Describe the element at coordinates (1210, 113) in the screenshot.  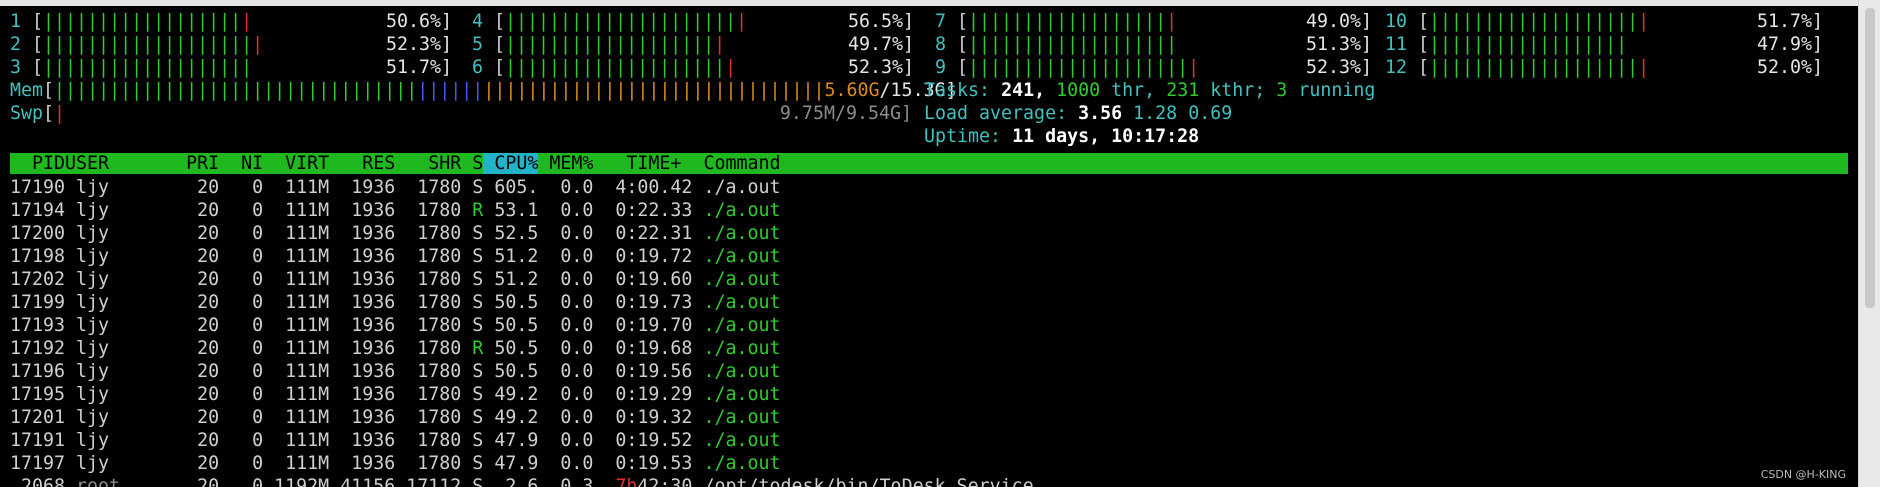
I see `load-15min: 0.69` at that location.